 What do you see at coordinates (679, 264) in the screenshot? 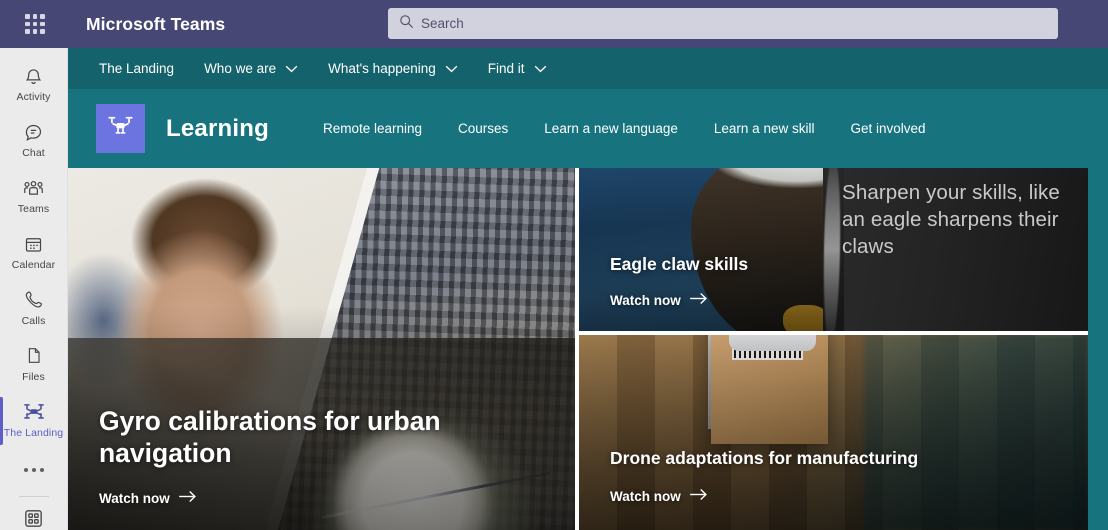
I see `card-title: Eagle claw skills` at bounding box center [679, 264].